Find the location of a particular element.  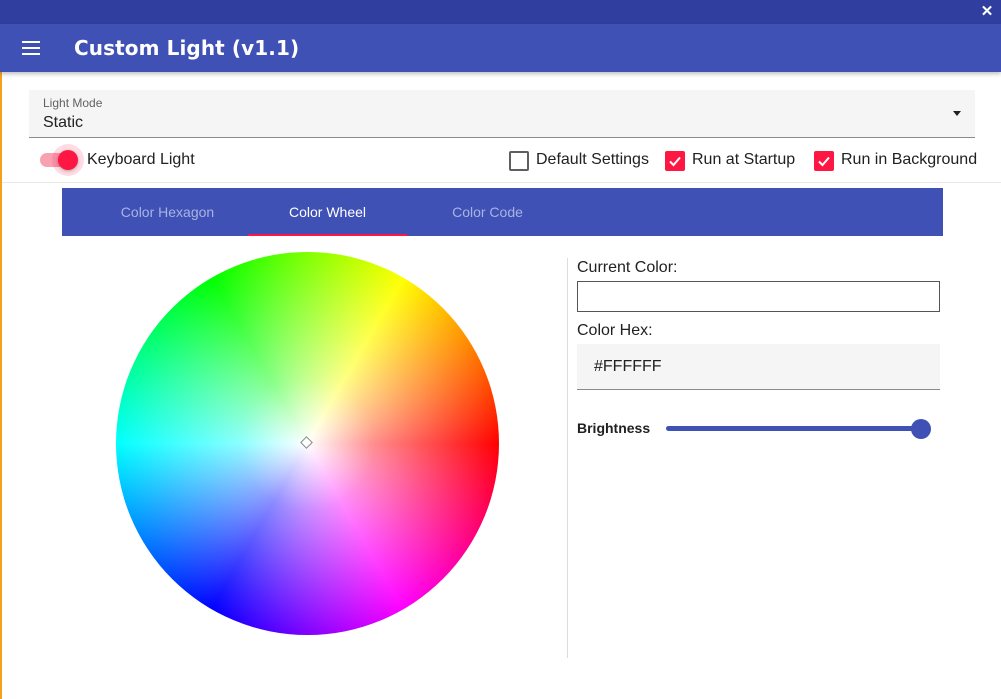

brightness-label: Brightness is located at coordinates (614, 428).